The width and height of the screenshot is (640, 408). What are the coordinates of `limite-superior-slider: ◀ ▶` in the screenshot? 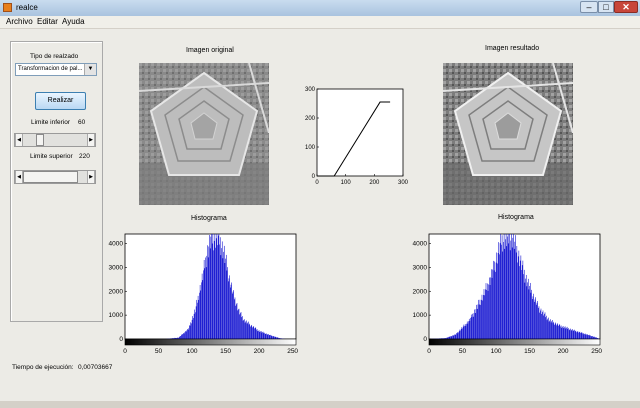 It's located at (55, 177).